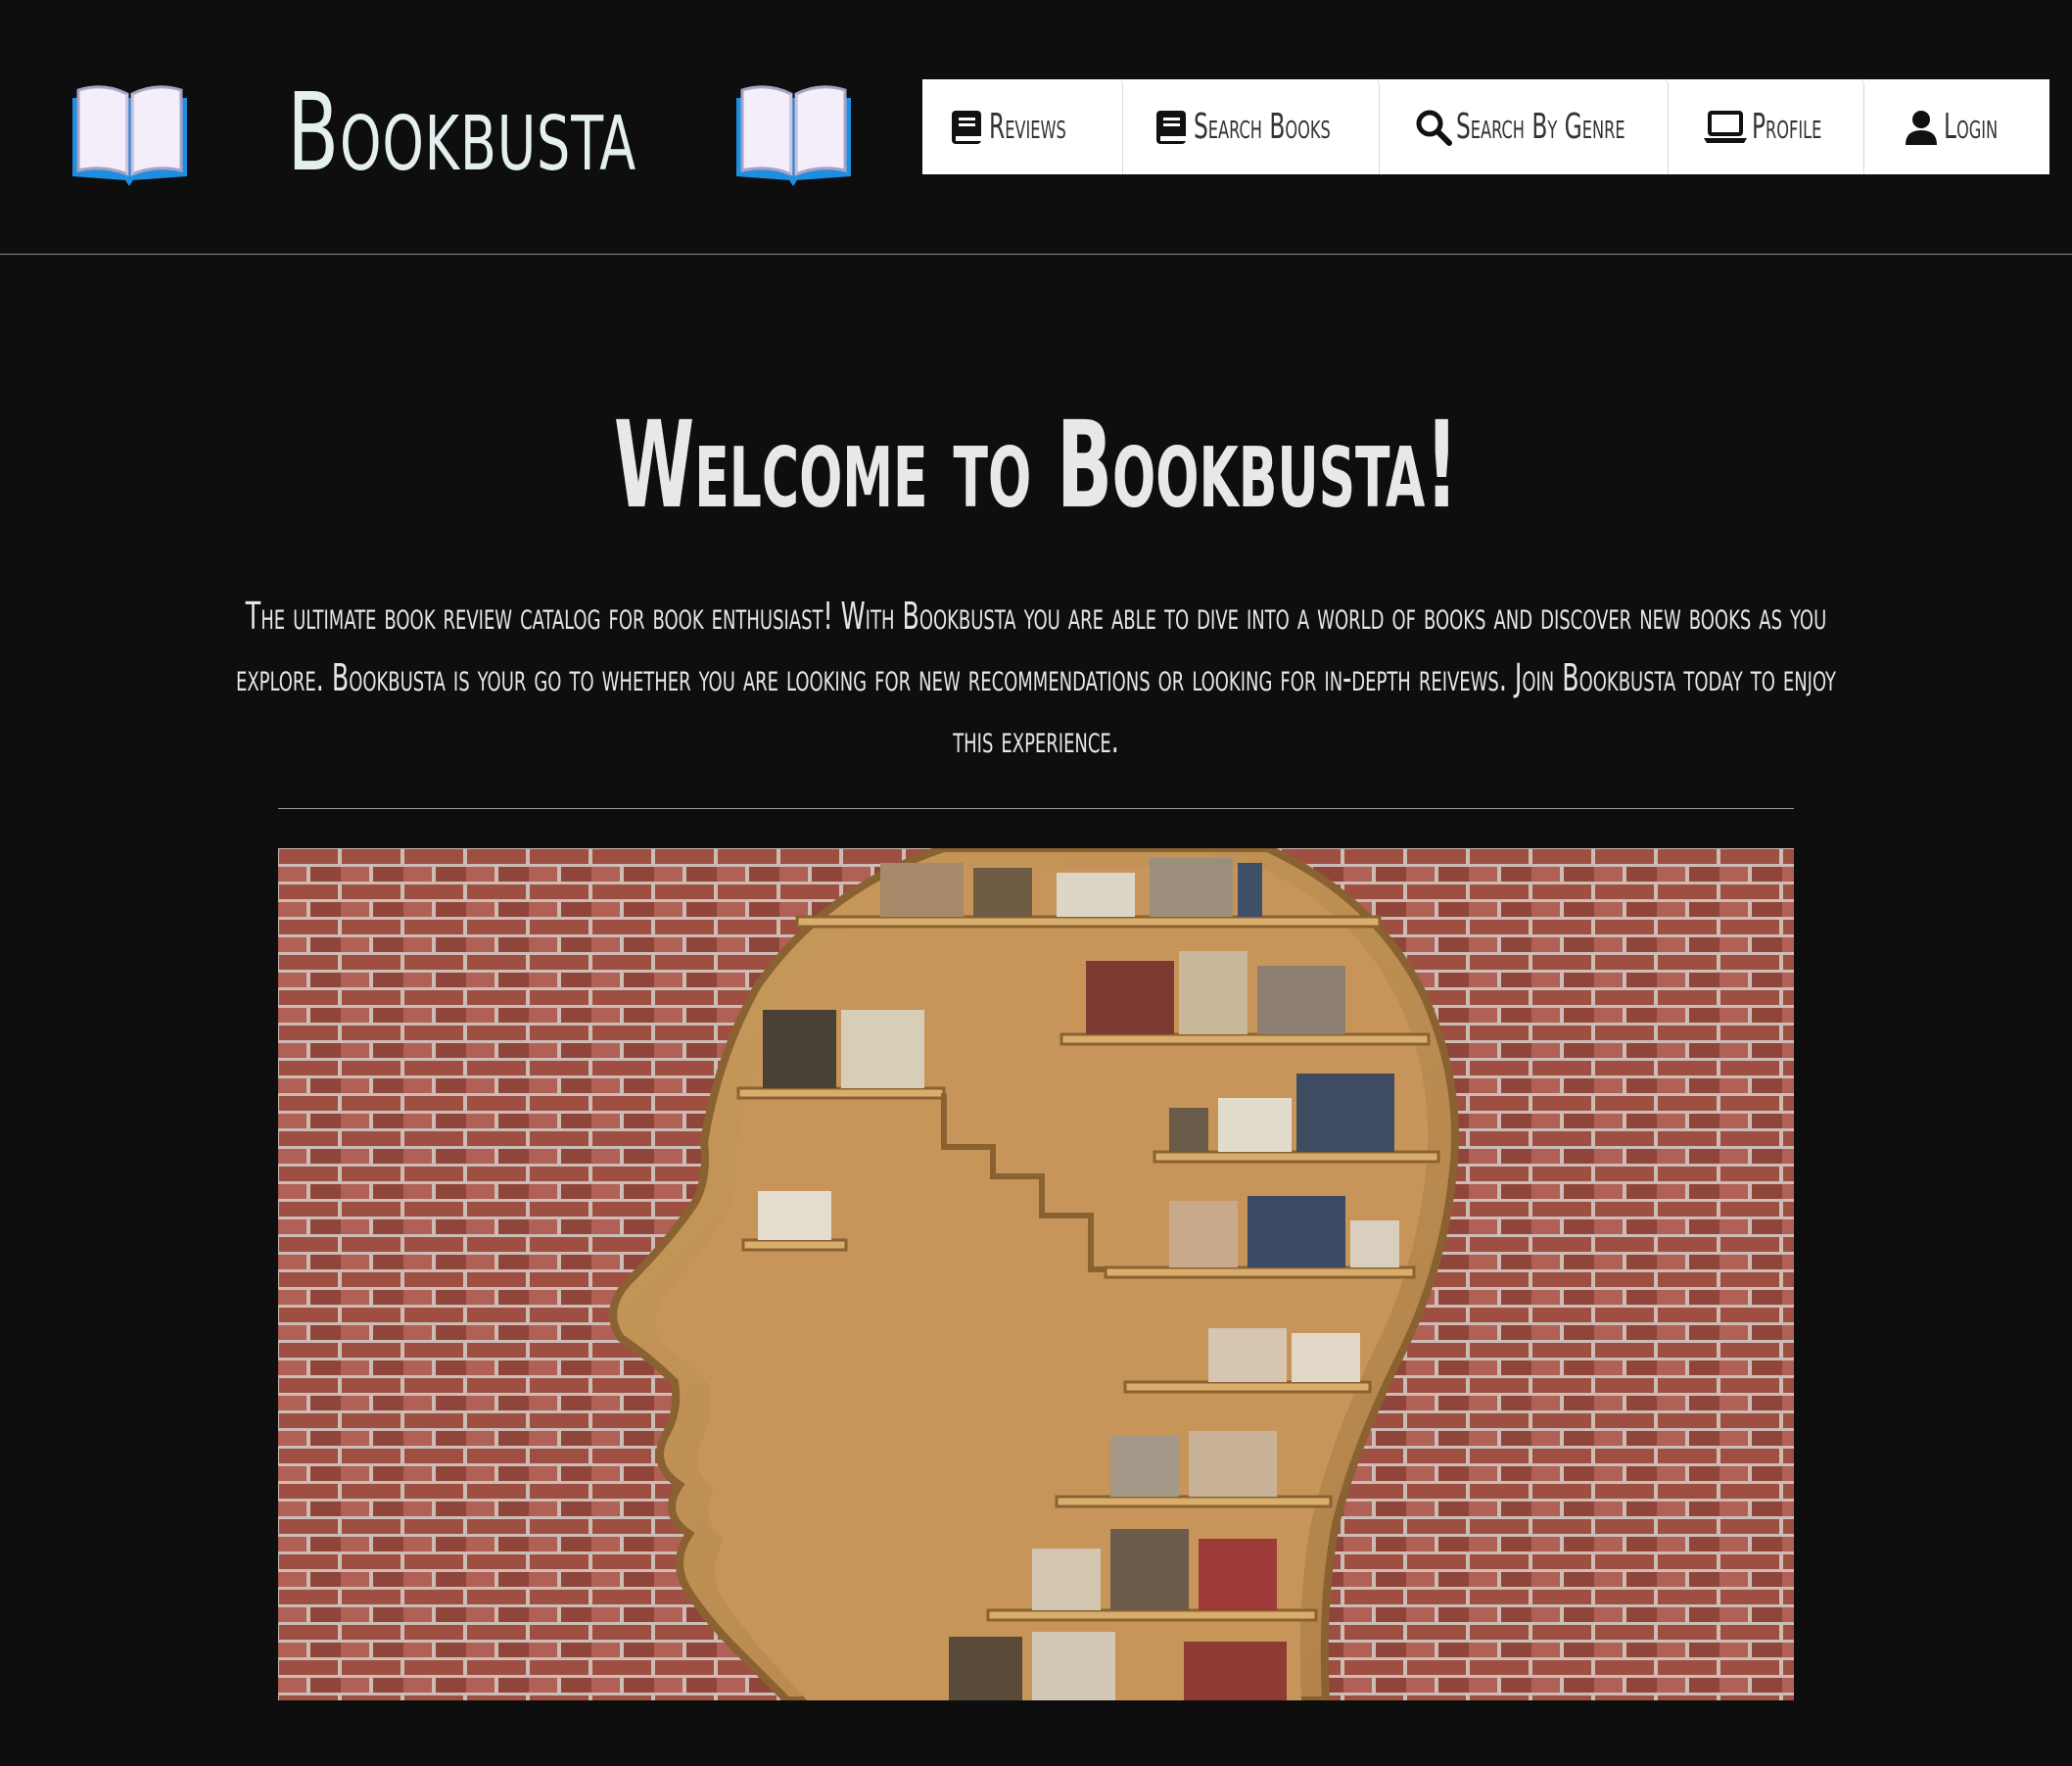  What do you see at coordinates (1036, 465) in the screenshot?
I see `page-title: Welcome to Bookbusta!` at bounding box center [1036, 465].